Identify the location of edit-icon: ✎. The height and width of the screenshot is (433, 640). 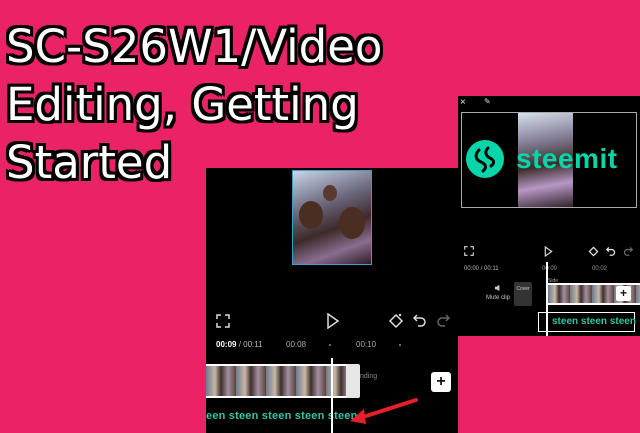
(487, 101).